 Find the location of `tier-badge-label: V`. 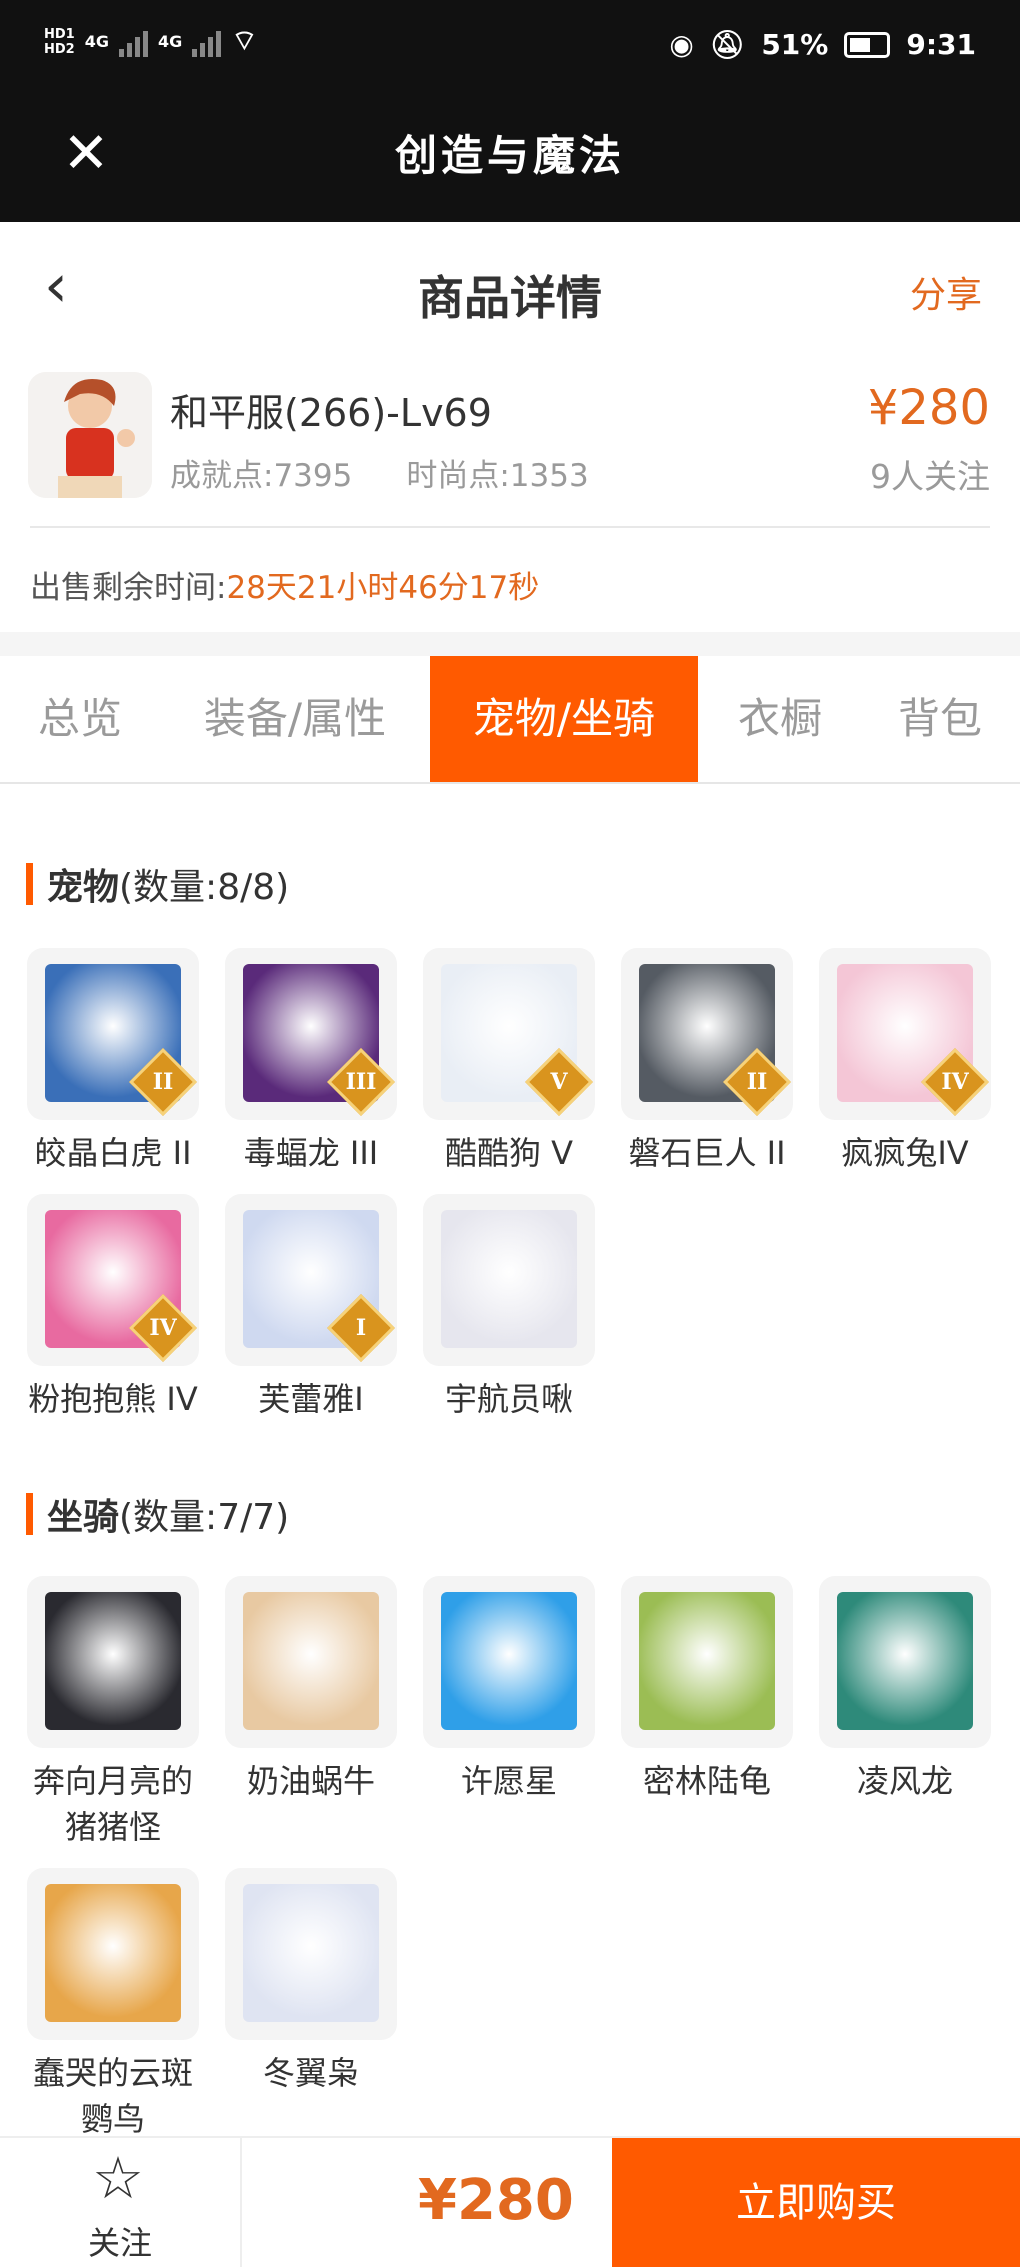

tier-badge-label: V is located at coordinates (559, 1082).